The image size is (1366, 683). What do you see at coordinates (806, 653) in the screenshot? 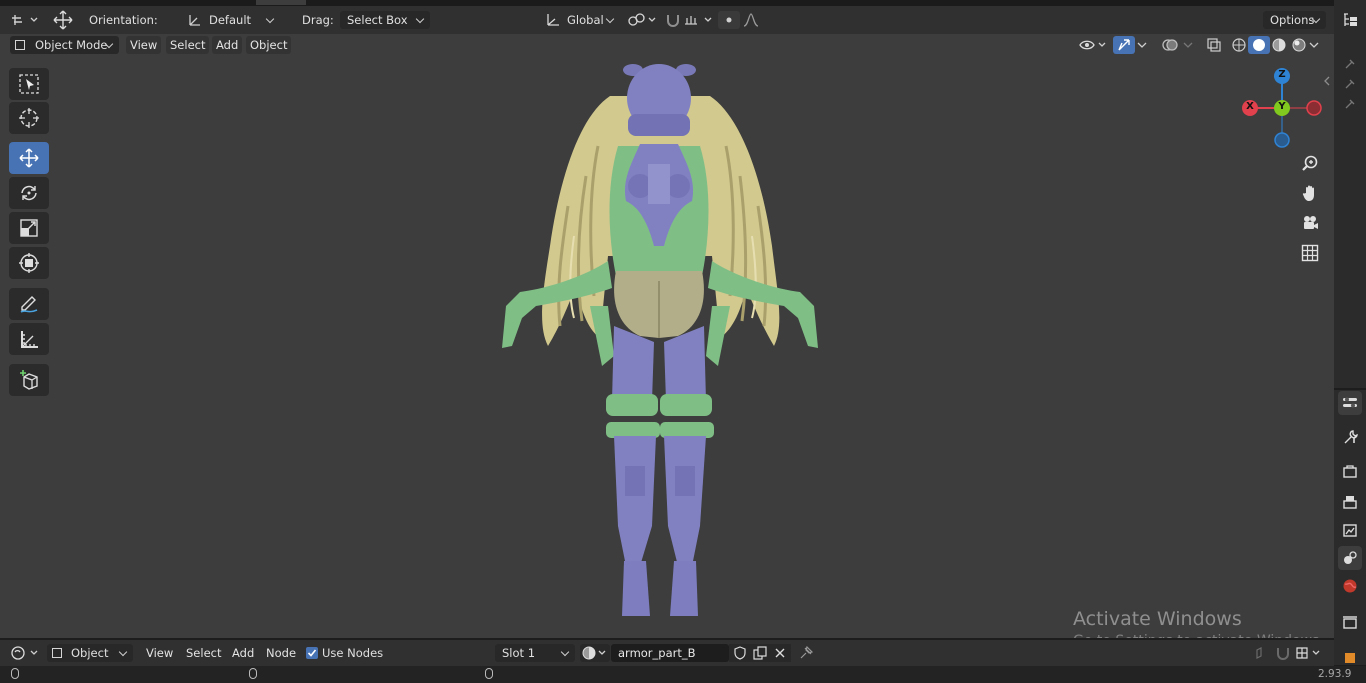
I see `pin-material-icon` at bounding box center [806, 653].